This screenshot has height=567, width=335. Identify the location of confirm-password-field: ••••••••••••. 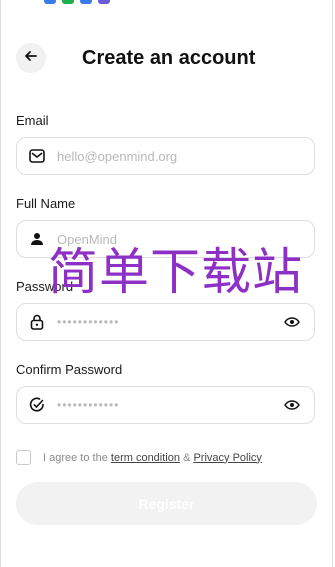
(165, 405).